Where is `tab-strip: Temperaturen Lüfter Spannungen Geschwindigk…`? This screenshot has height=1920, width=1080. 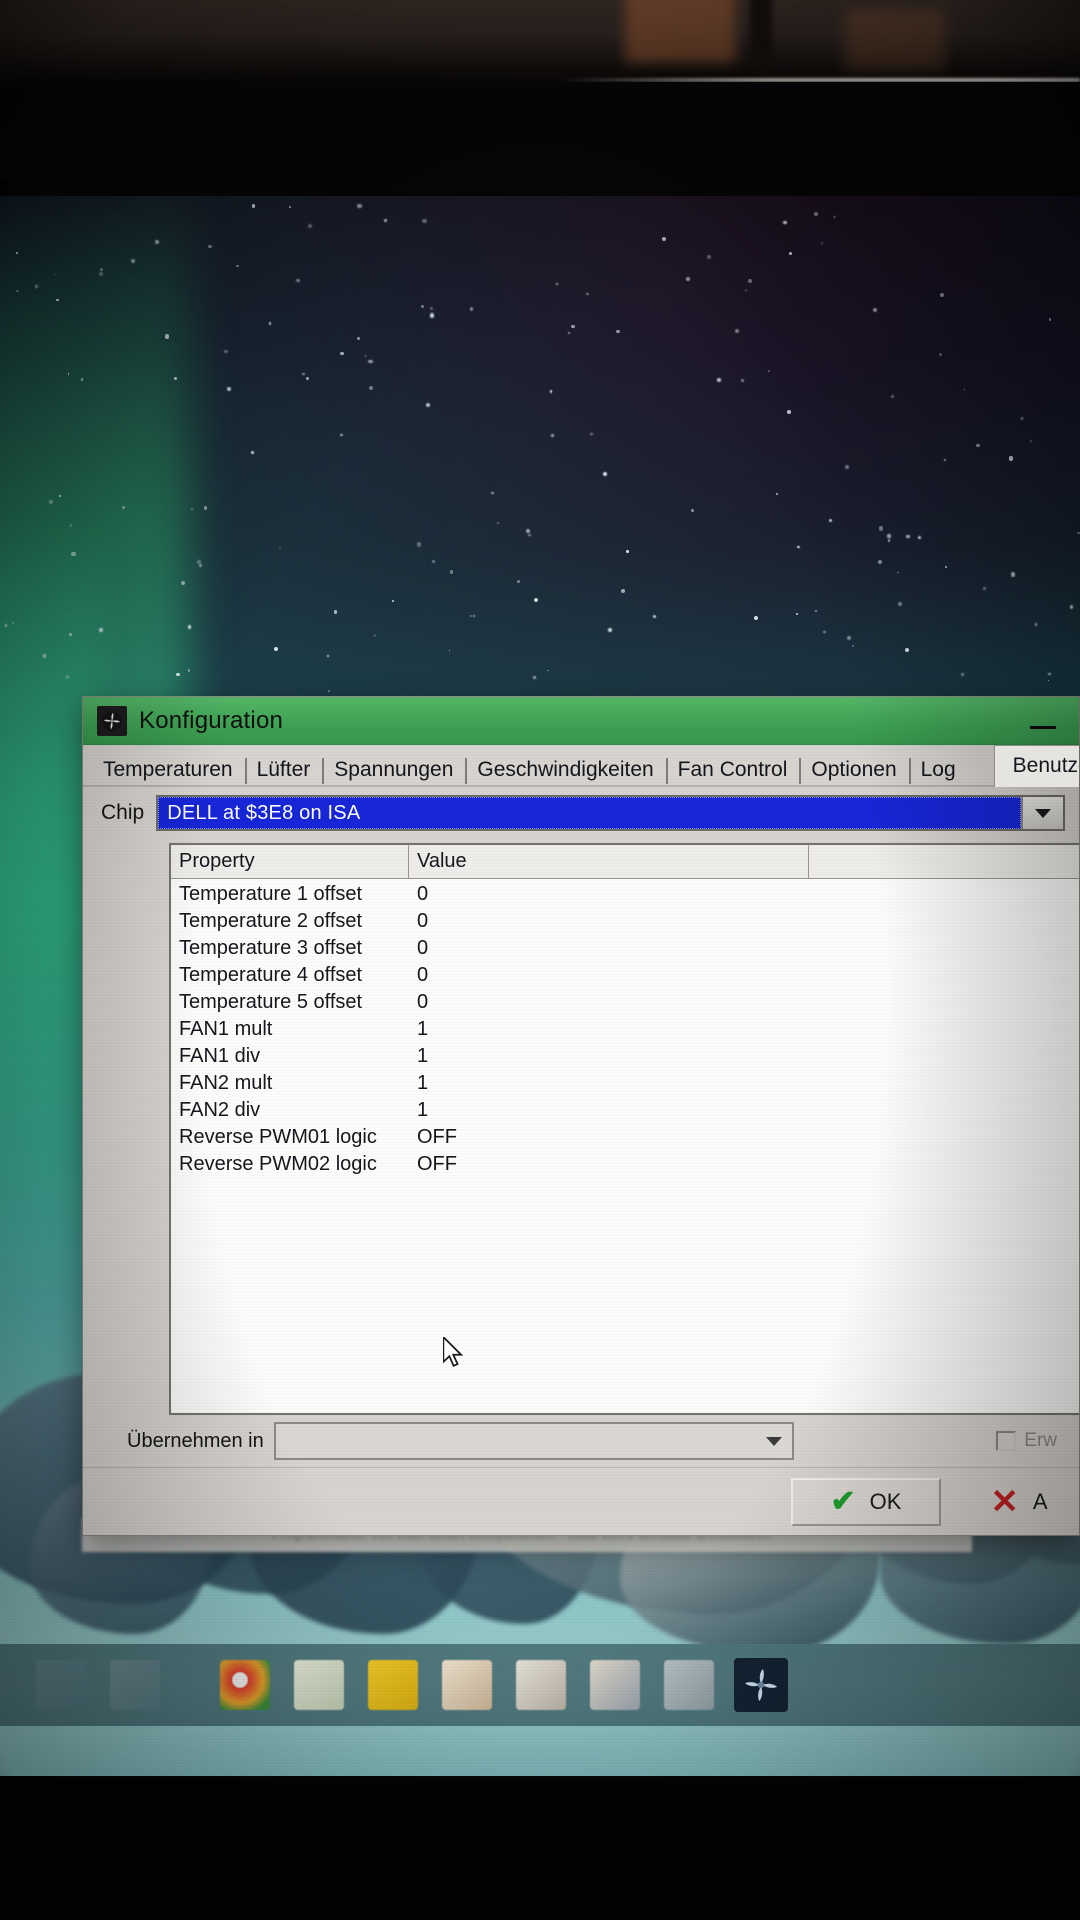 tab-strip: Temperaturen Lüfter Spannungen Geschwindigk… is located at coordinates (581, 766).